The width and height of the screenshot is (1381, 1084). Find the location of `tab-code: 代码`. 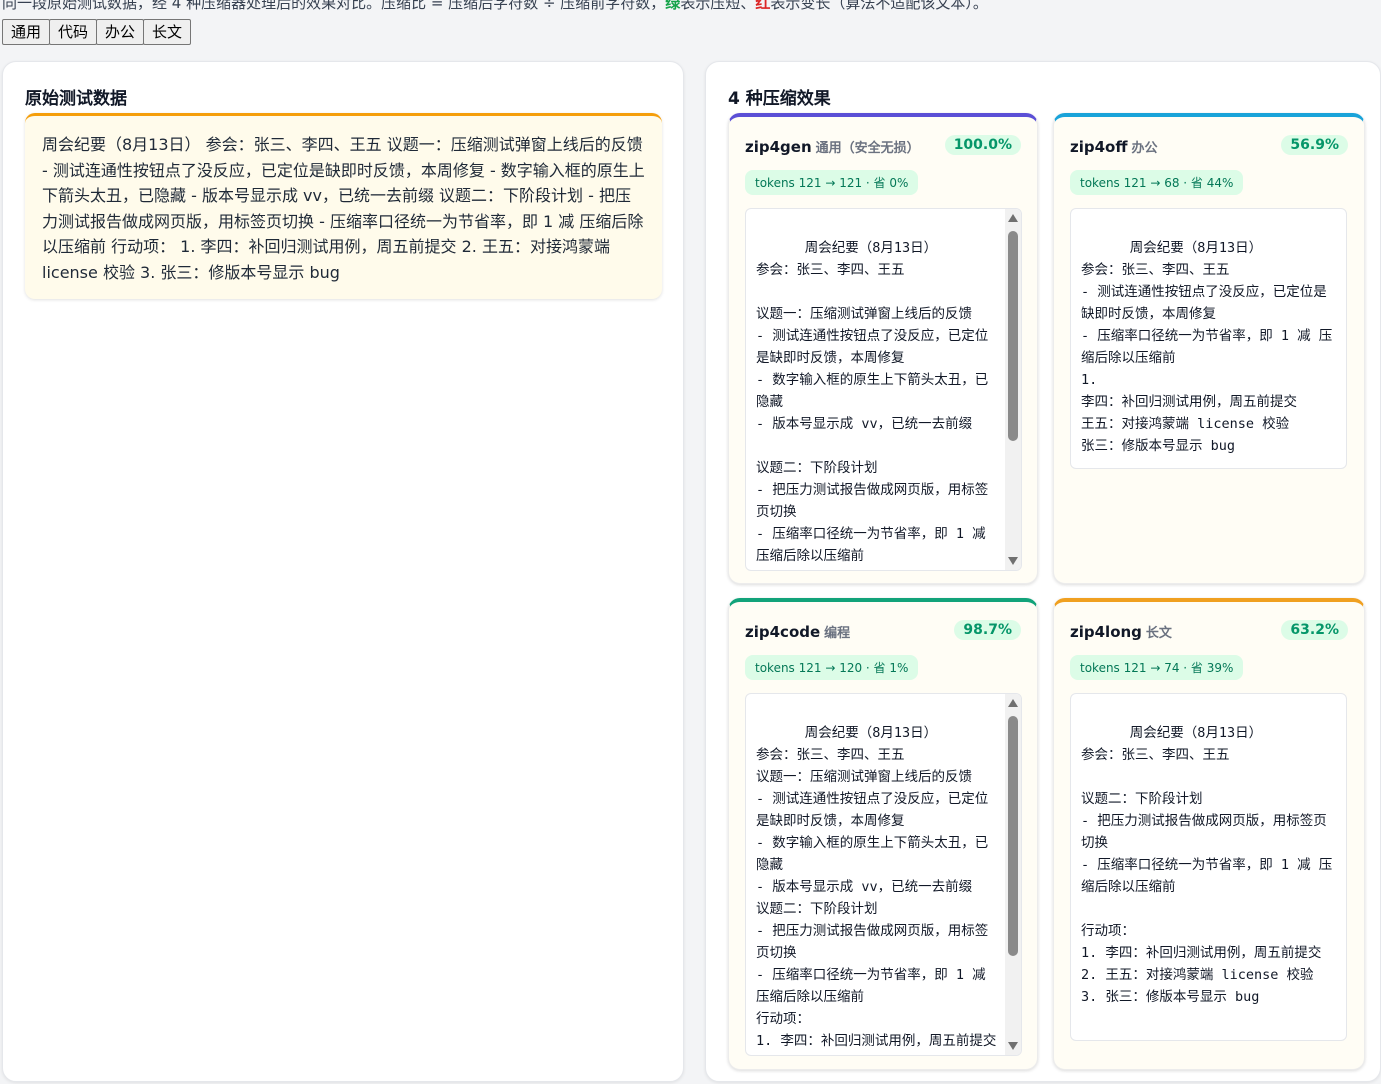

tab-code: 代码 is located at coordinates (73, 32).